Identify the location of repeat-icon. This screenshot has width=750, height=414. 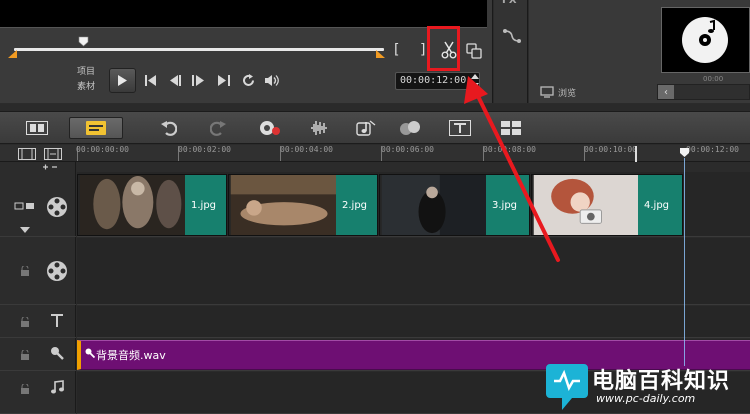
(248, 79).